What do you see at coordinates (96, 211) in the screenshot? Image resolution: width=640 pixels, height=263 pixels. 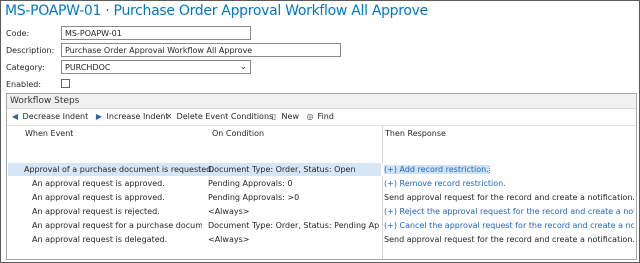 I see `when-cell: An approval request is rejected.` at bounding box center [96, 211].